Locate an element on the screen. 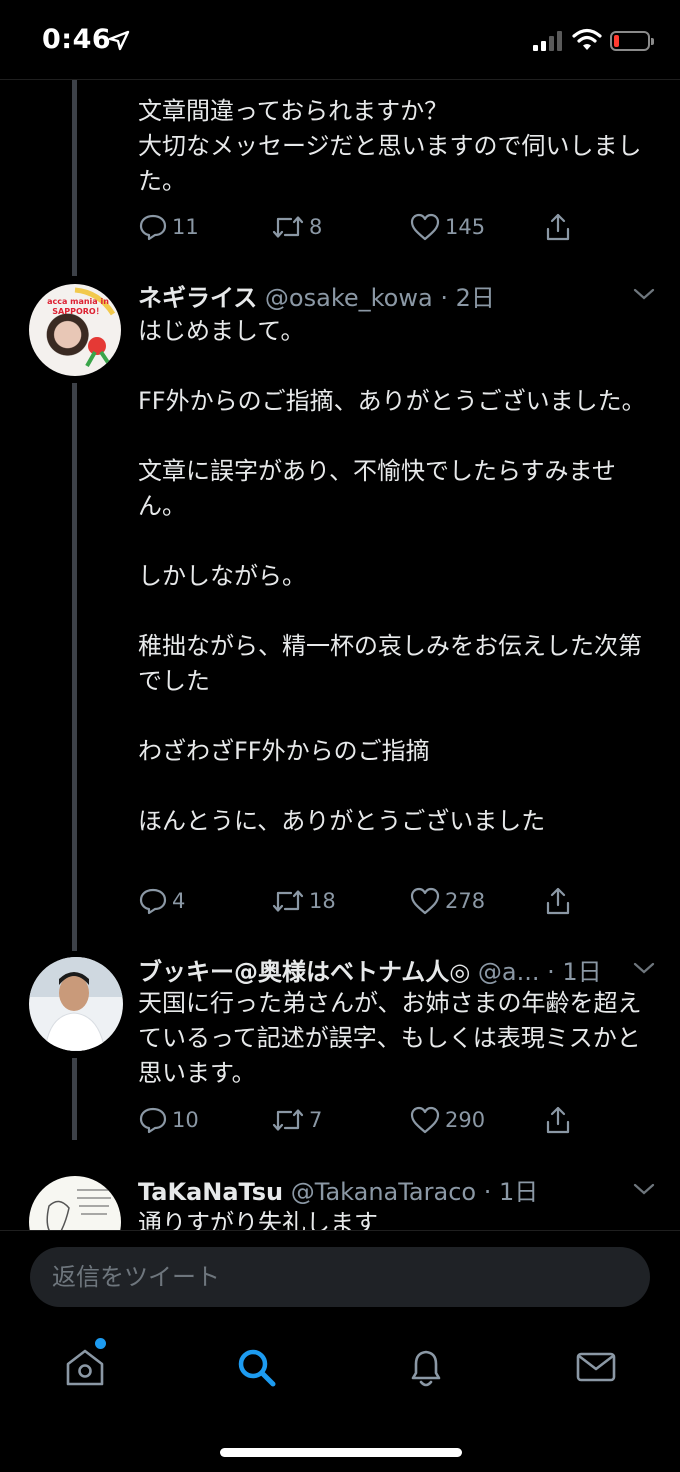 The image size is (680, 1472). like-count: 145 is located at coordinates (465, 227).